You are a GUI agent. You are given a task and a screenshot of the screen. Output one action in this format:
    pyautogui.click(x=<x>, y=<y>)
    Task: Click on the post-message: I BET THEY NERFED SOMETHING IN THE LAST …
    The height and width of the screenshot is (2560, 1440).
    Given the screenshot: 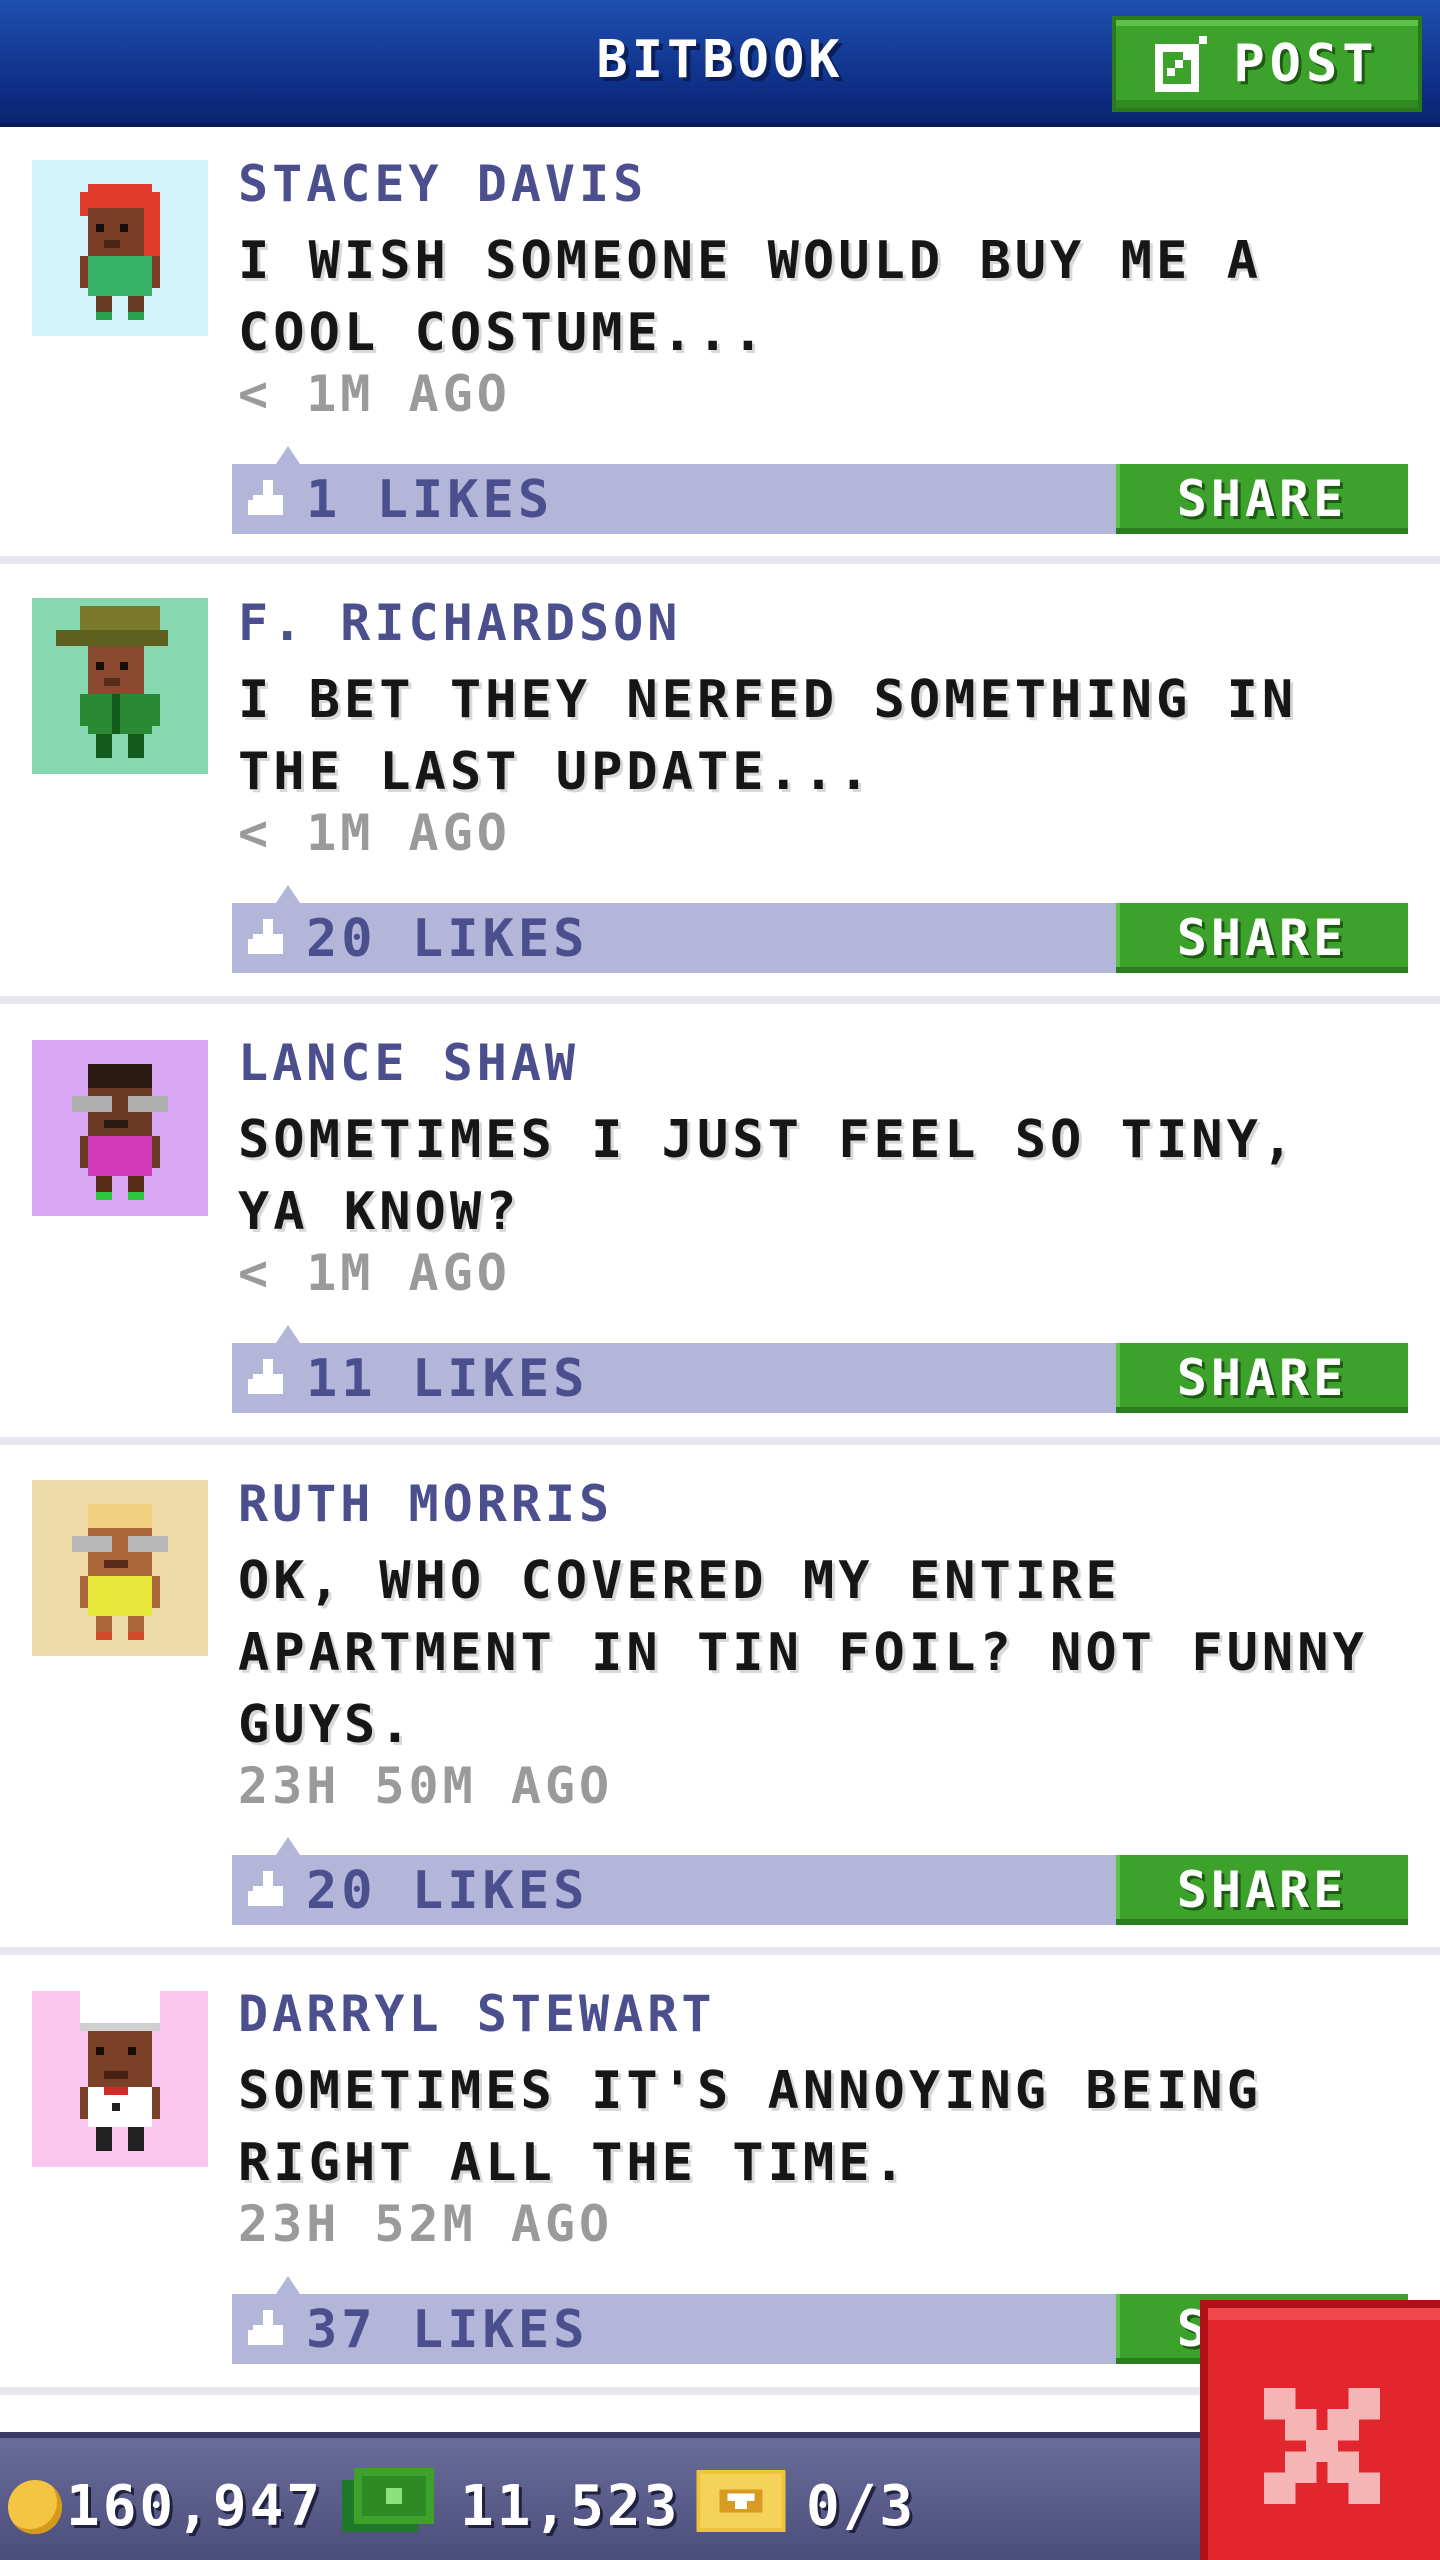 What is the action you would take?
    pyautogui.click(x=768, y=736)
    